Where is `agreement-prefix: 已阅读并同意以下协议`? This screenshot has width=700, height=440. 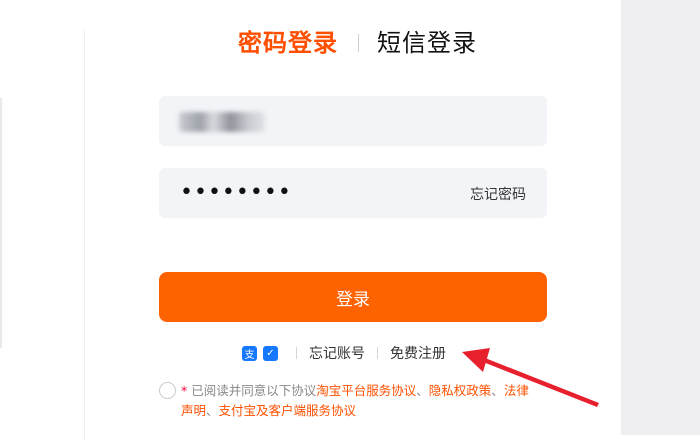 agreement-prefix: 已阅读并同意以下协议 is located at coordinates (254, 390).